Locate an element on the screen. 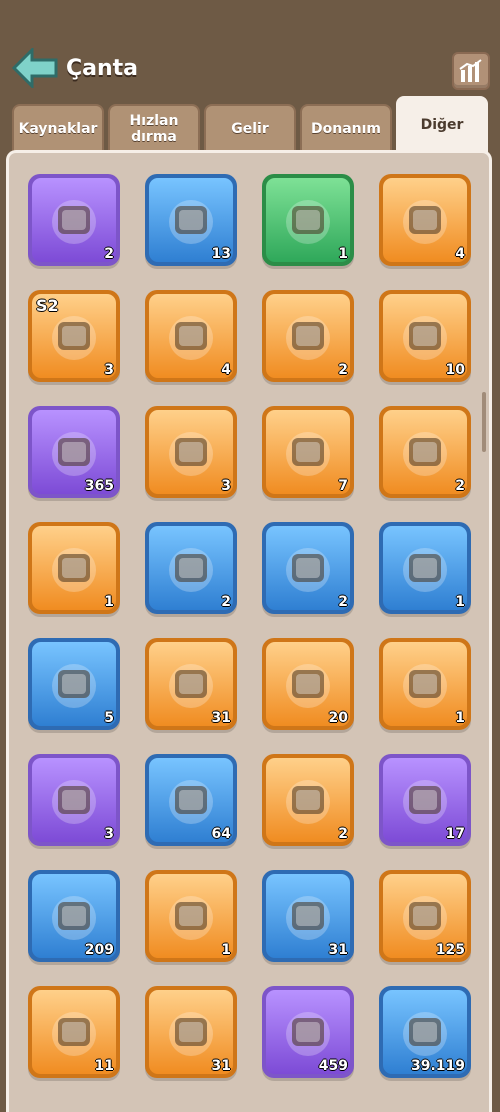 This screenshot has width=500, height=1112. blue-cloth-icon is located at coordinates (425, 1032).